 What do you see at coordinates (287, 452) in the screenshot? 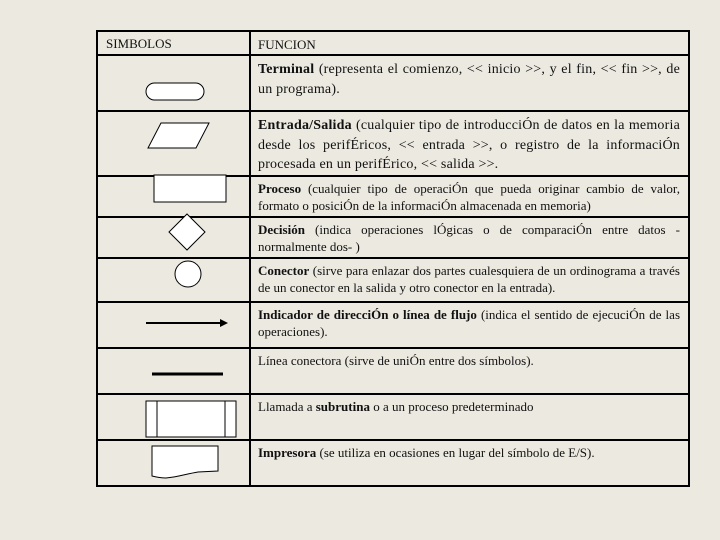
I see `term: Impresora` at bounding box center [287, 452].